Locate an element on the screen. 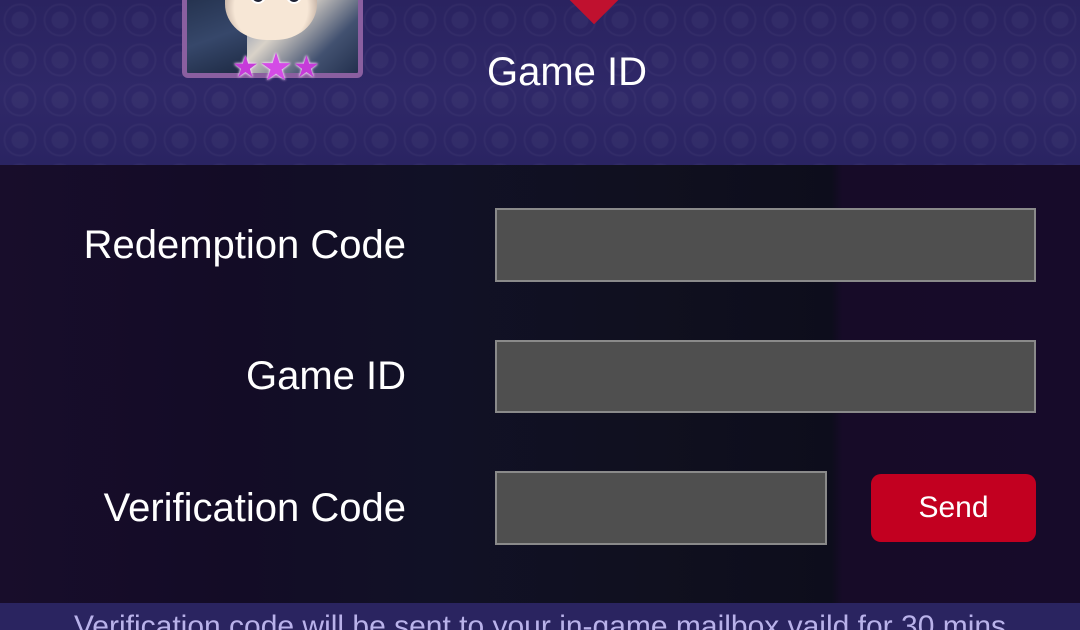 This screenshot has height=630, width=1080. diamond-marker-icon is located at coordinates (594, 12).